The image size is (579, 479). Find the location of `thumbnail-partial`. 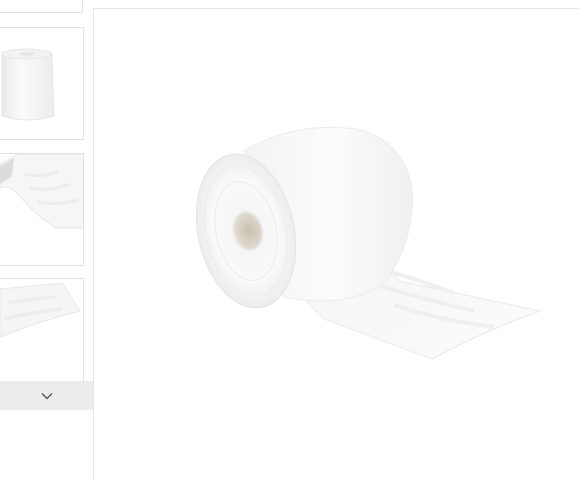

thumbnail-partial is located at coordinates (41, 6).